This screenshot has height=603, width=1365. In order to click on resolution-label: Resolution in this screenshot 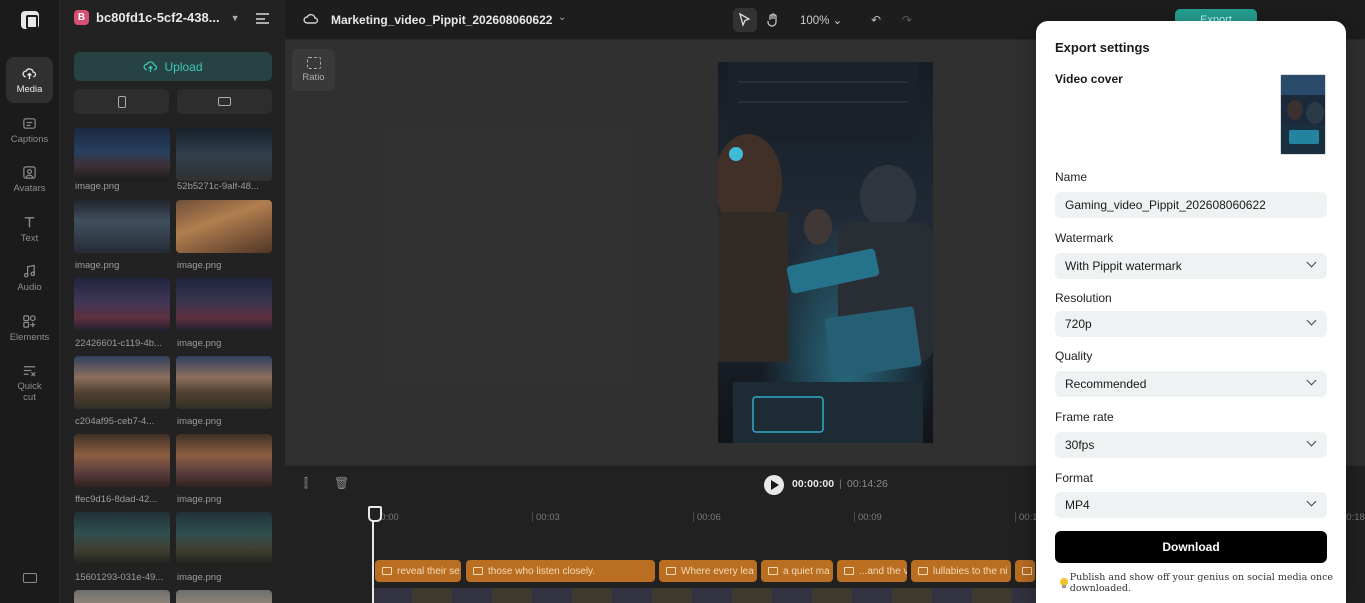, I will do `click(1083, 298)`.